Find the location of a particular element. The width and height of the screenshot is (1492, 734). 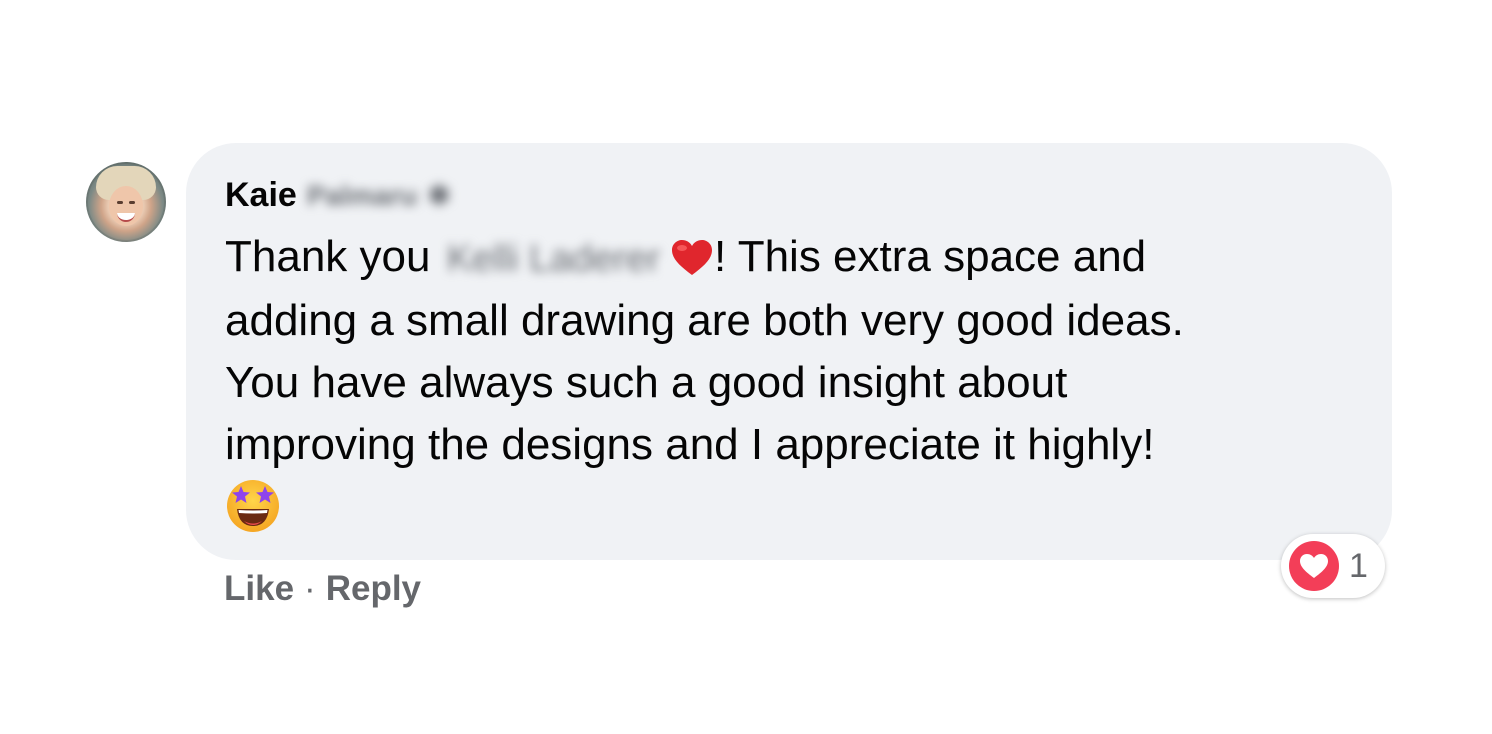

comment-text-before-mention: Thank you is located at coordinates (328, 256).